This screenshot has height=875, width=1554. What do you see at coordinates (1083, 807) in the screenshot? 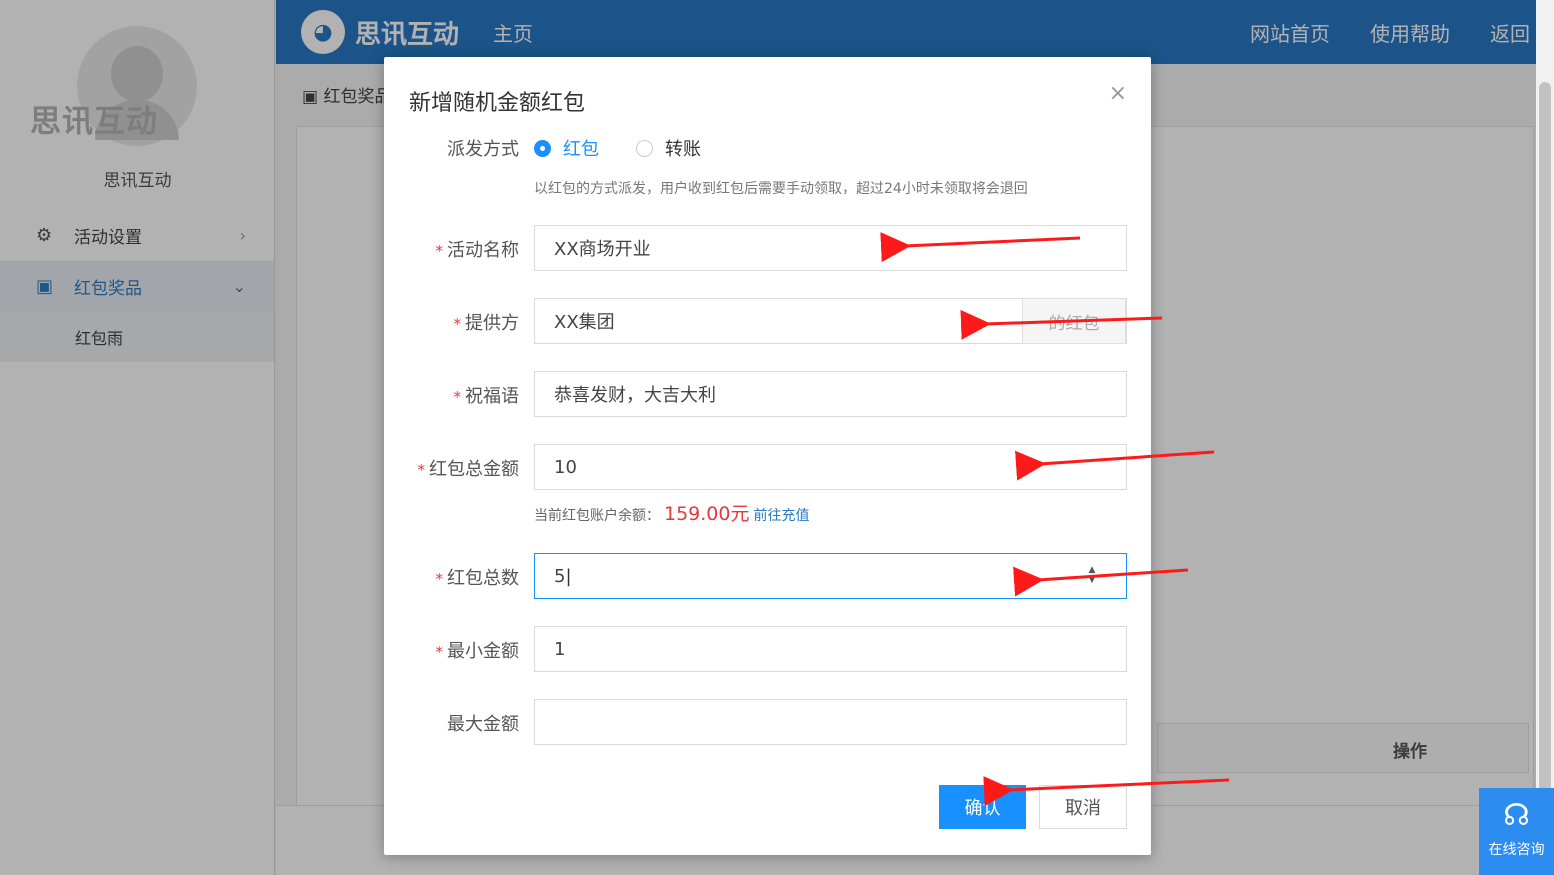
I see `cancel-button: 取消` at bounding box center [1083, 807].